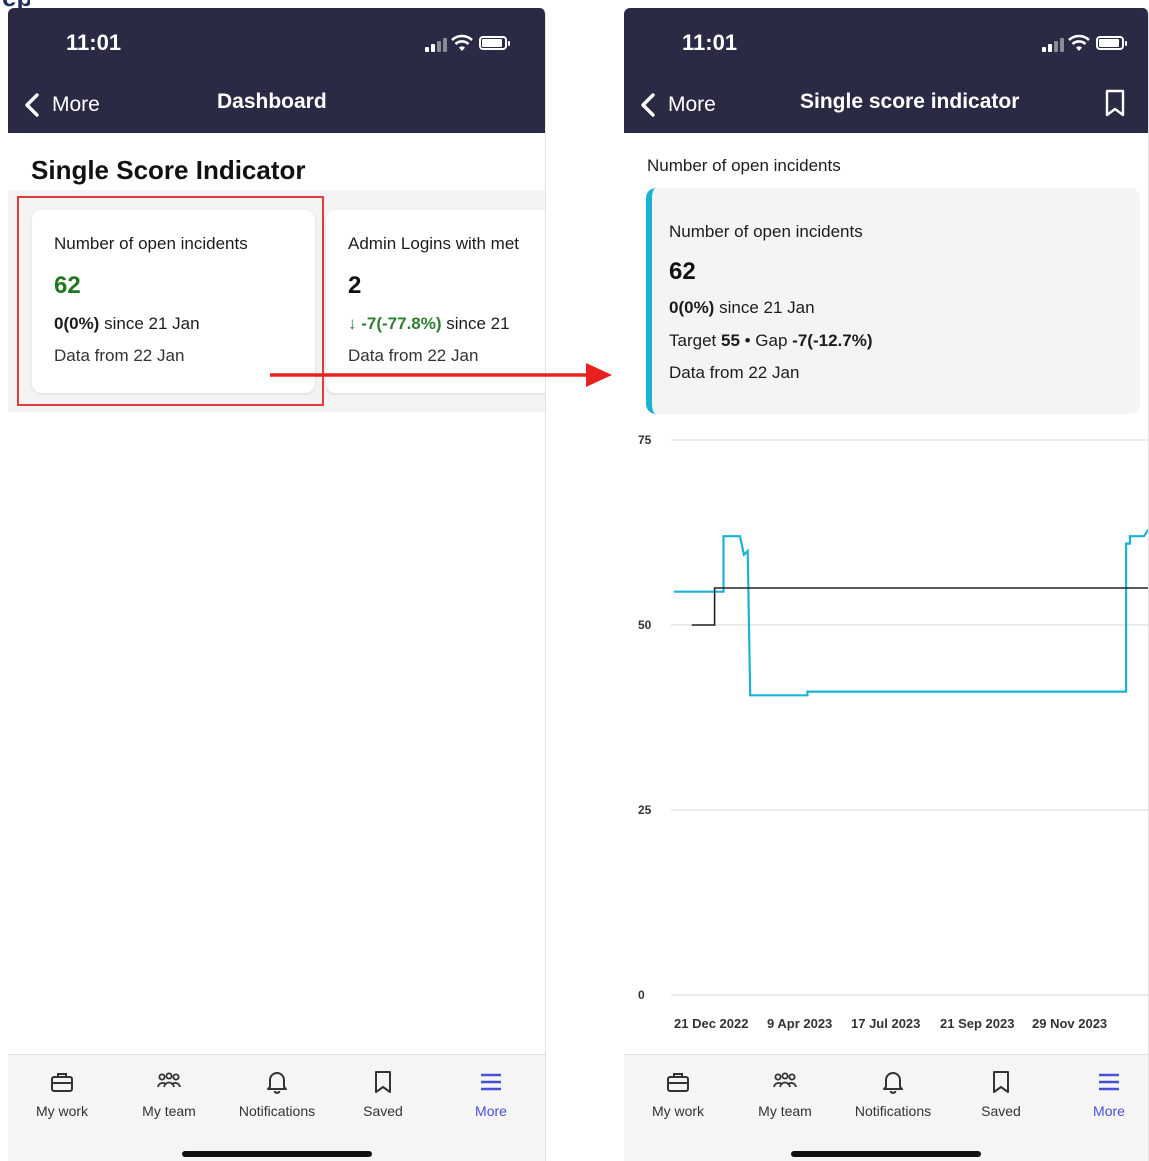 This screenshot has width=1149, height=1161. I want to click on detail-data-date: Data from 22 Jan, so click(734, 372).